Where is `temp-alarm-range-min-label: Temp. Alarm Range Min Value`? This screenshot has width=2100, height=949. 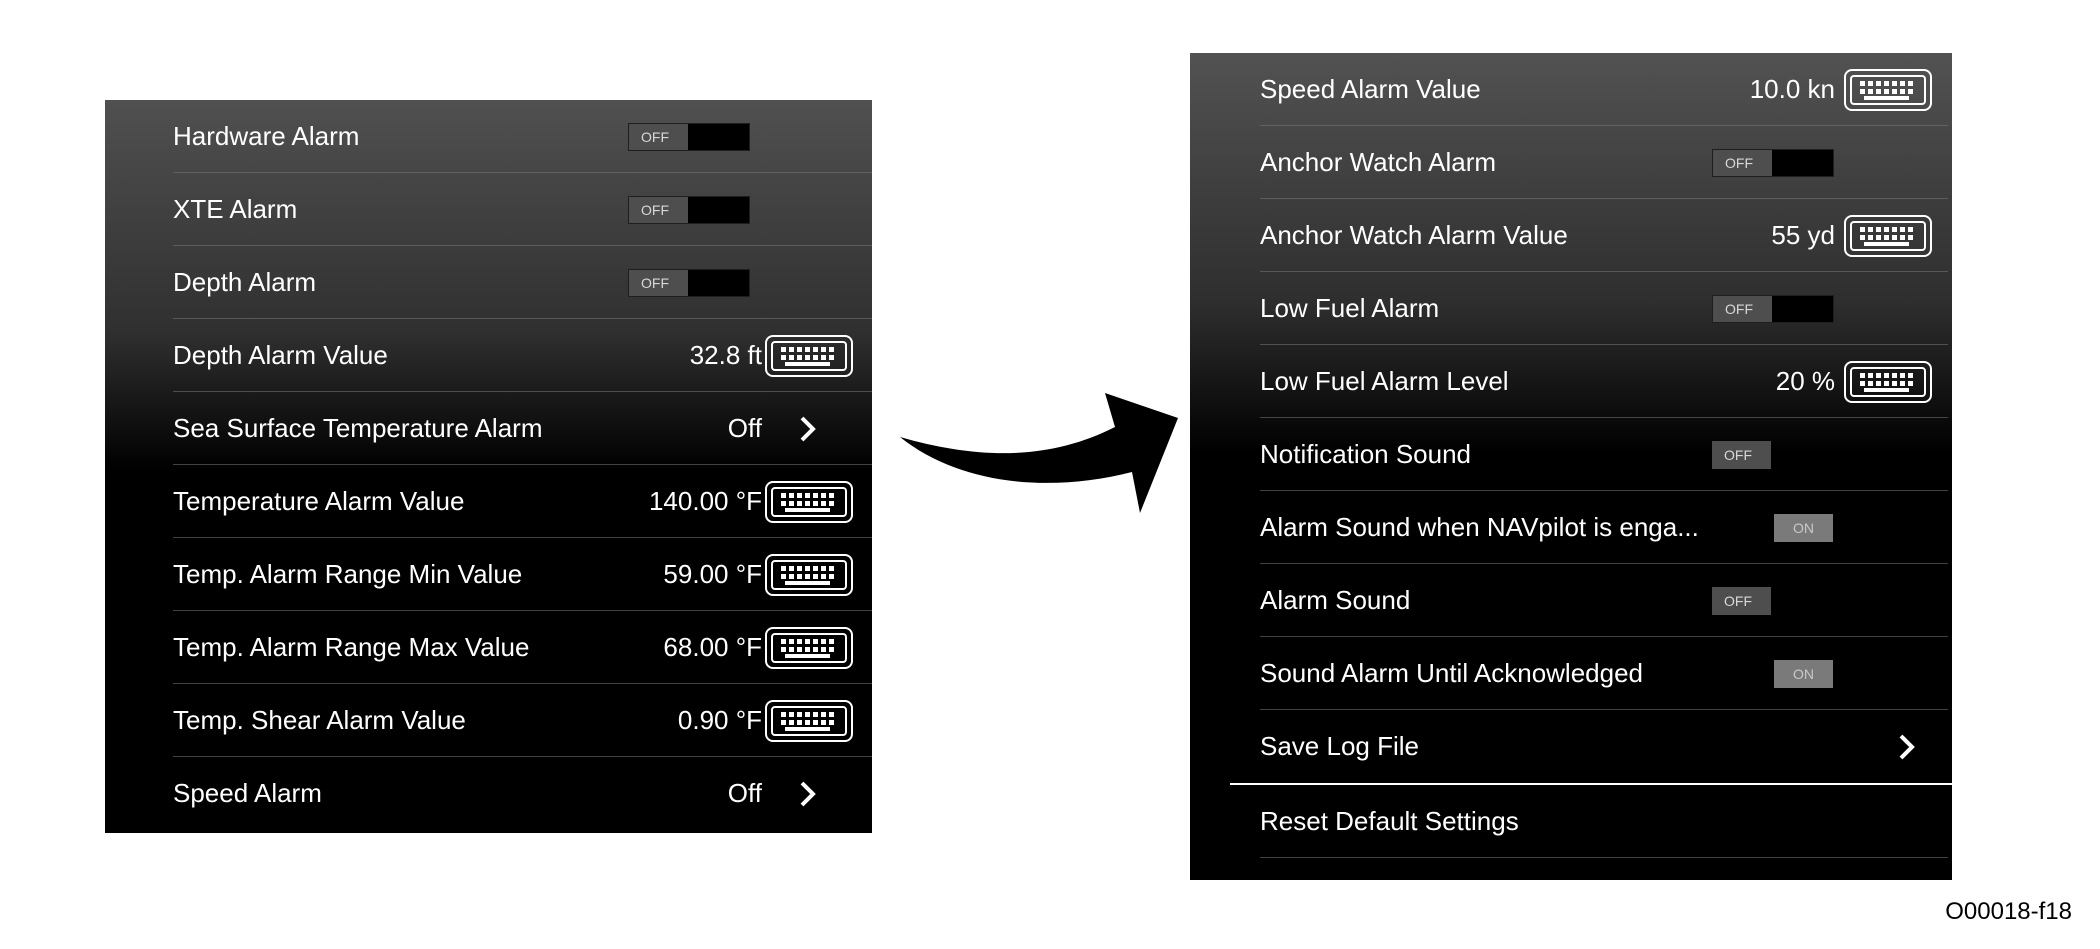
temp-alarm-range-min-label: Temp. Alarm Range Min Value is located at coordinates (348, 574).